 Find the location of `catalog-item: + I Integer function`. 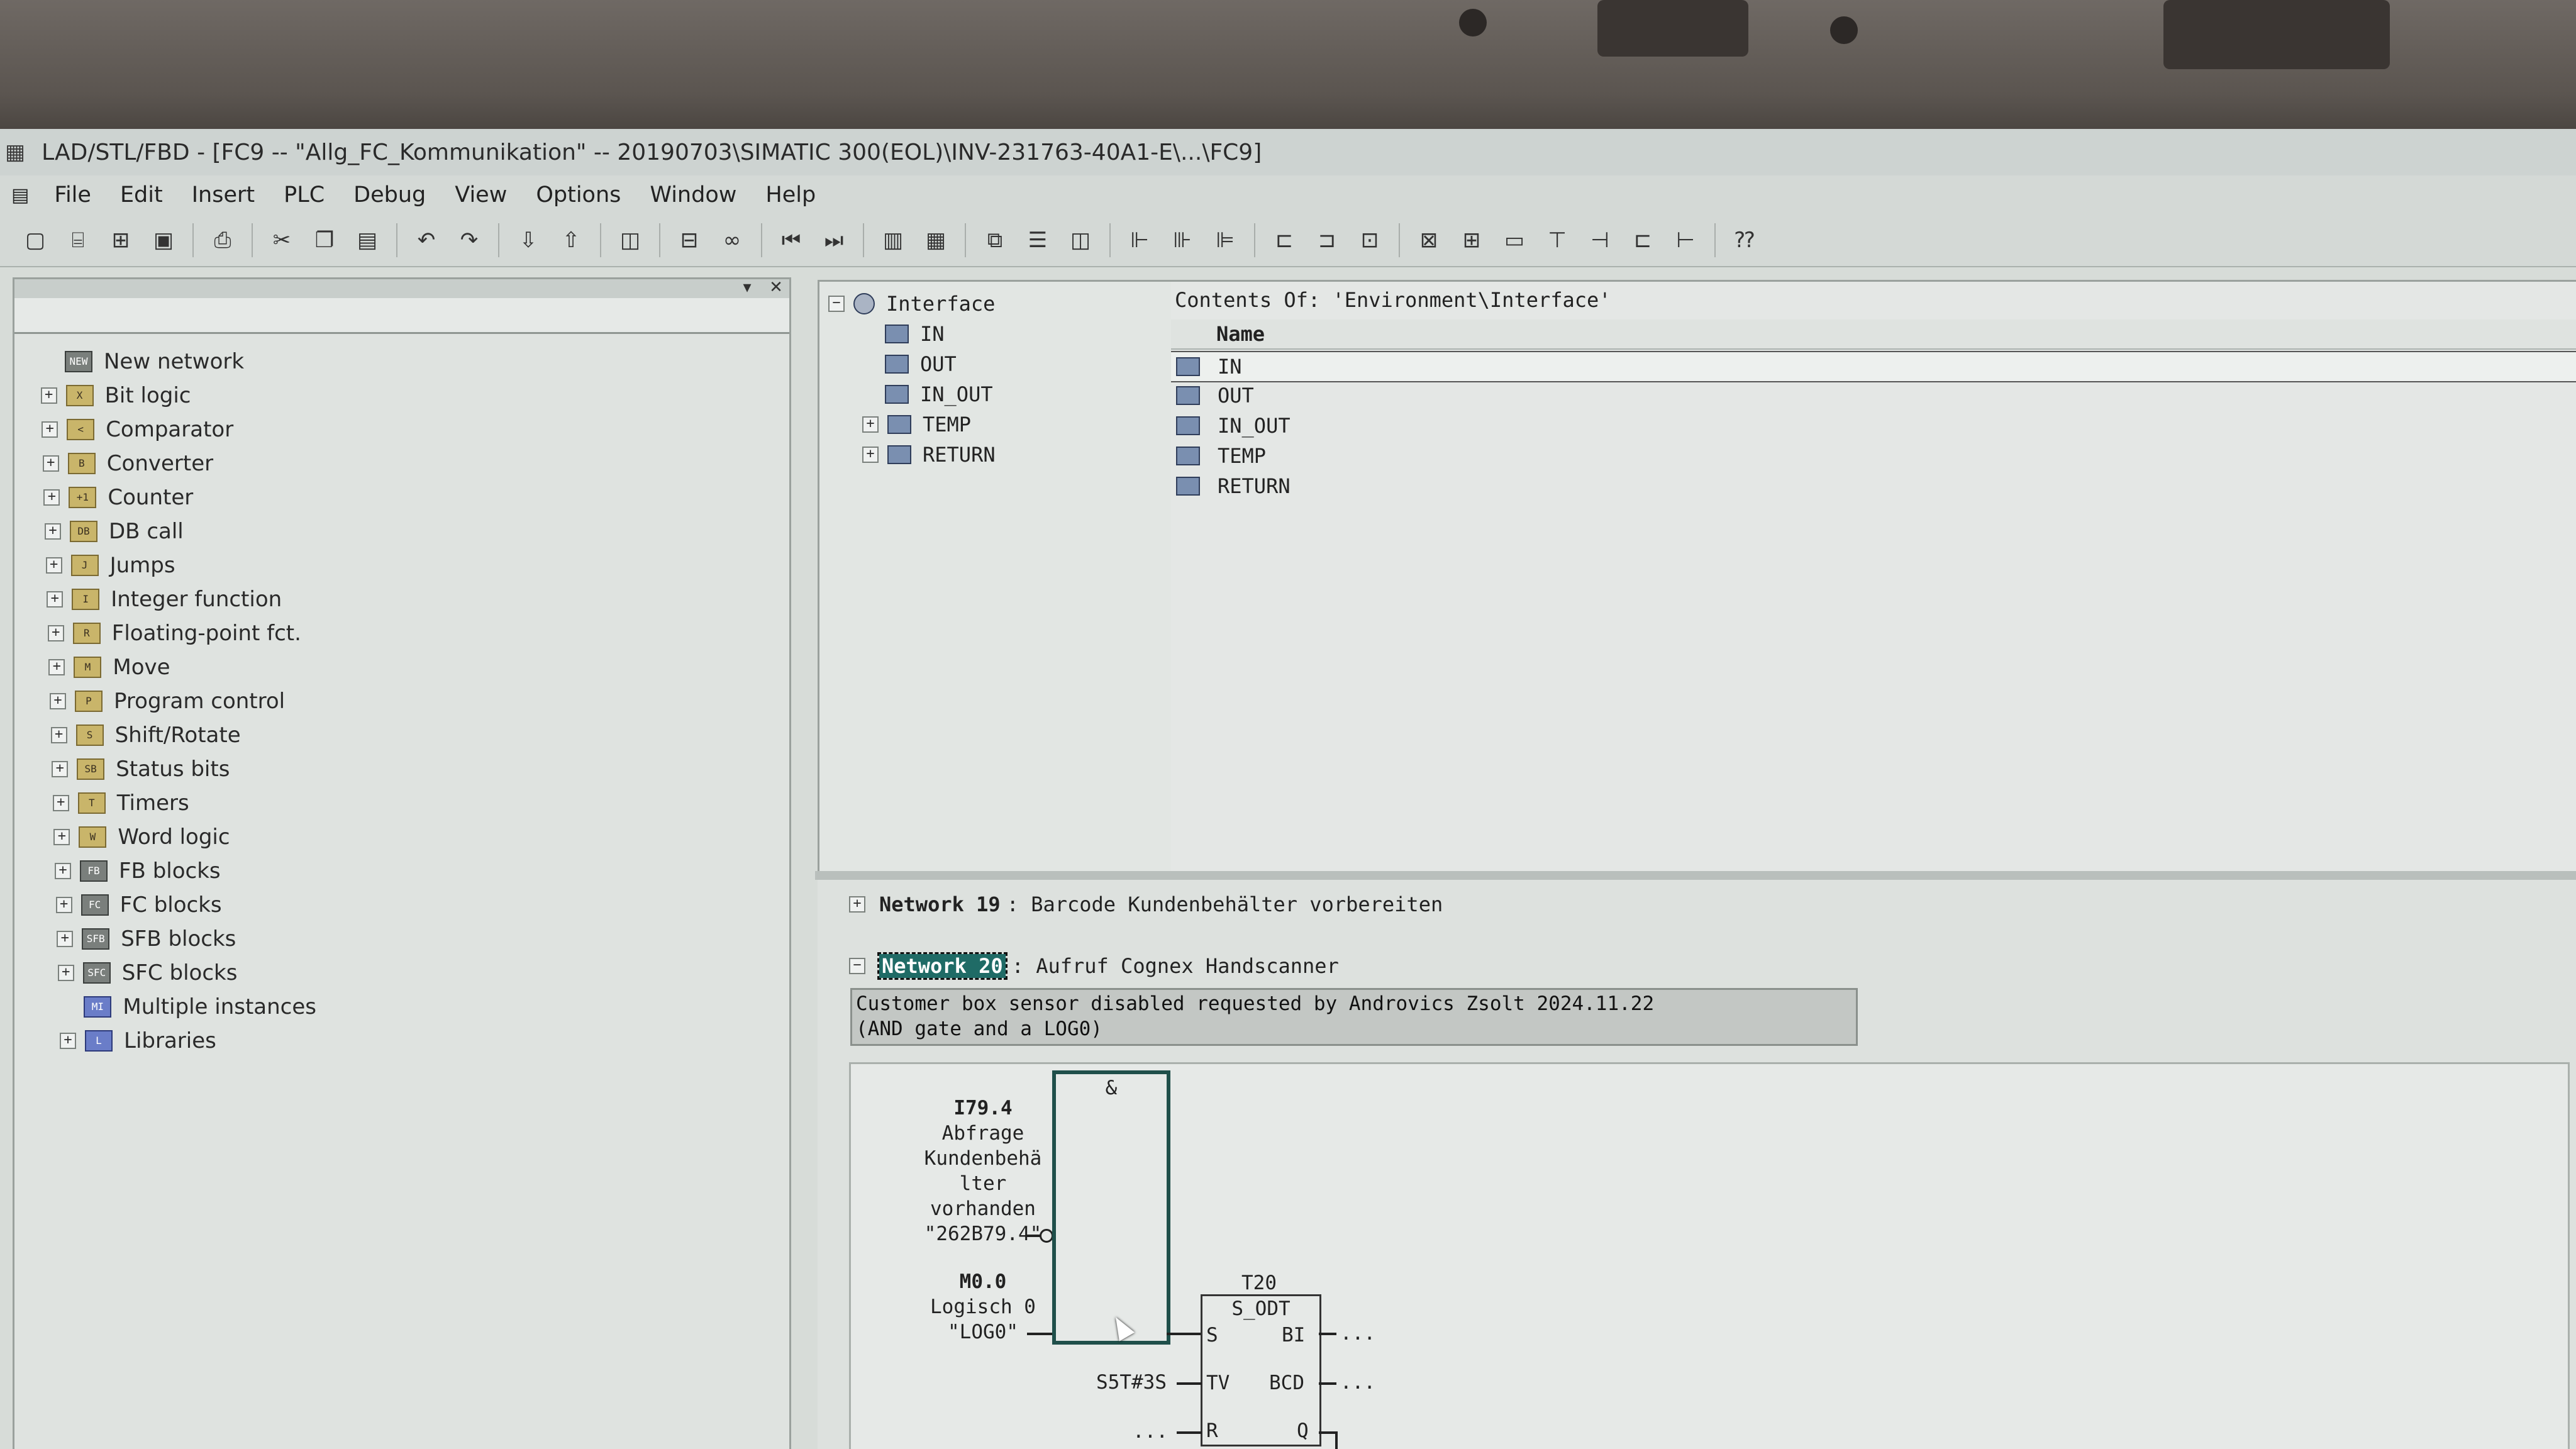

catalog-item: + I Integer function is located at coordinates (181, 599).